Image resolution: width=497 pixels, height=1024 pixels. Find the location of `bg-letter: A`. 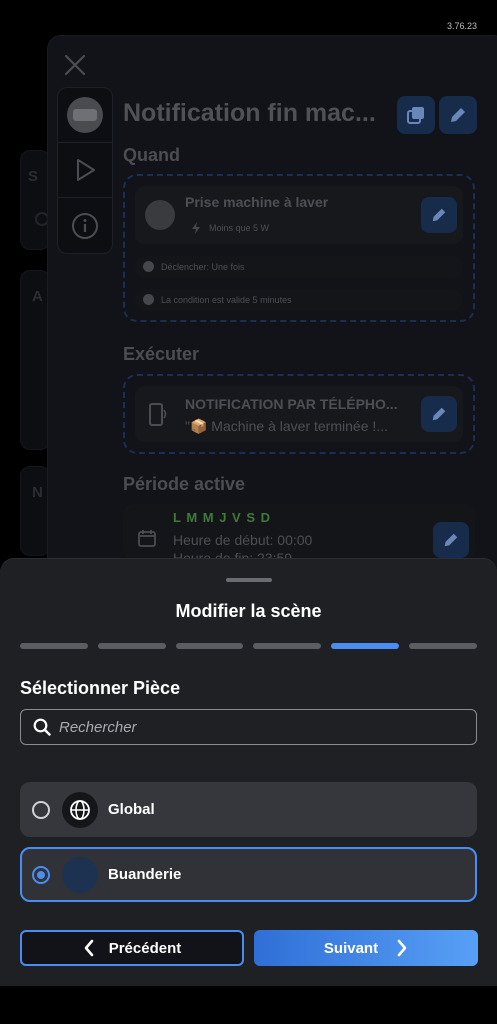

bg-letter: A is located at coordinates (37, 296).